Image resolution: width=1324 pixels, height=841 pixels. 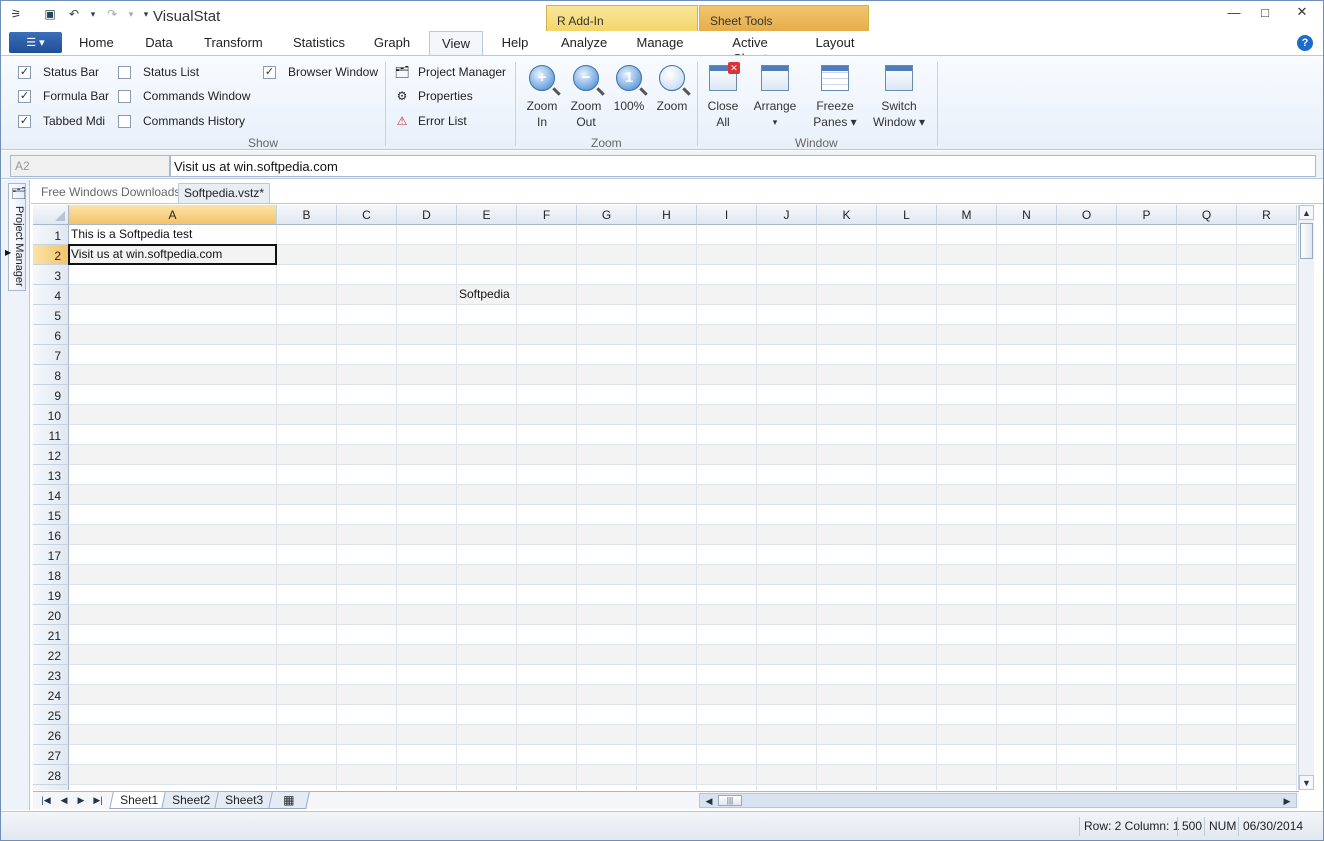 I want to click on minimize-button: —, so click(x=1234, y=12).